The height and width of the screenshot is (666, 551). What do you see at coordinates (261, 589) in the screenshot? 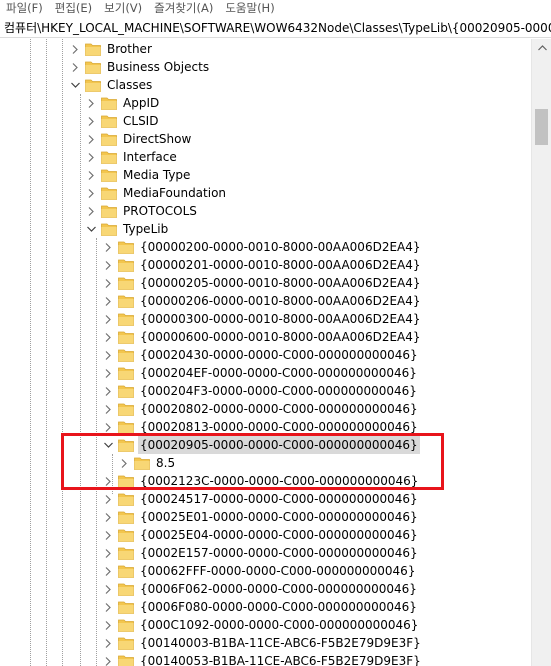
I see `tree-node: {0006F062-0000-0000-C000-000000000046}` at bounding box center [261, 589].